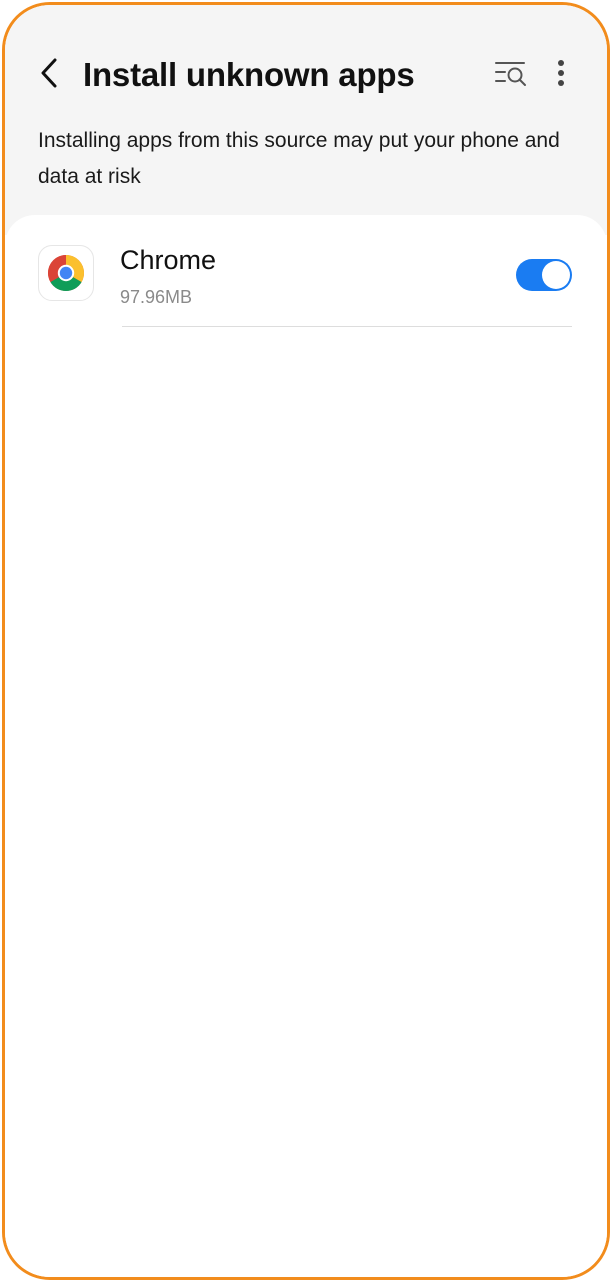  I want to click on more-vertical-icon, so click(561, 75).